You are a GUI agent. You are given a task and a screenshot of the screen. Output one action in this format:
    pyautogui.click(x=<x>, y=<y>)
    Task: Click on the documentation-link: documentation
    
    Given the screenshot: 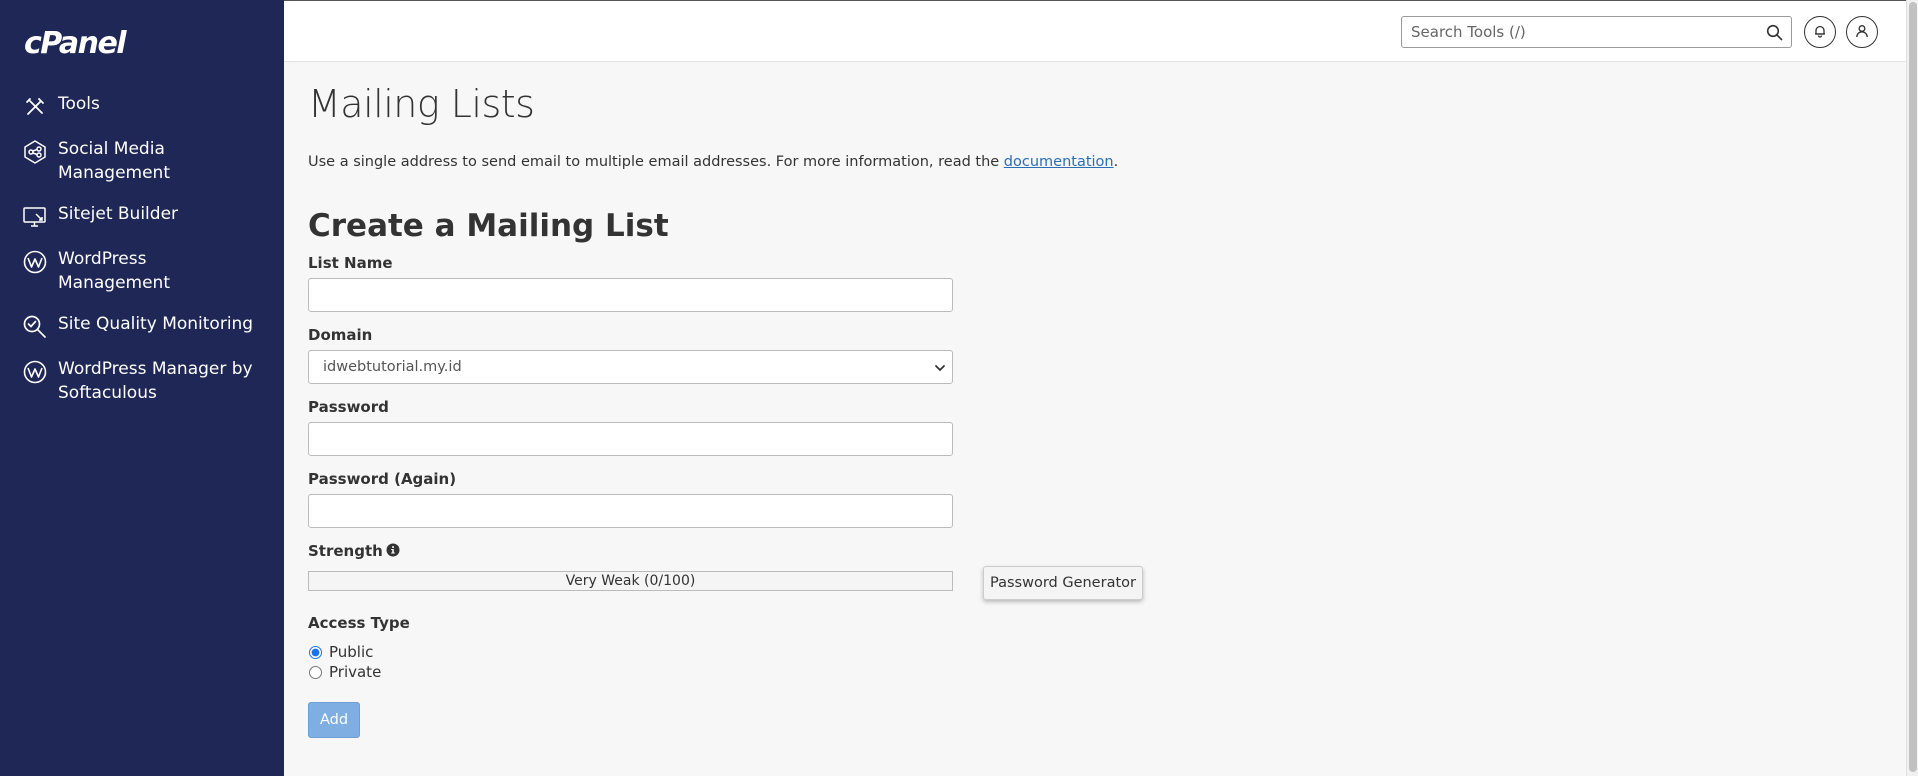 What is the action you would take?
    pyautogui.click(x=1059, y=162)
    